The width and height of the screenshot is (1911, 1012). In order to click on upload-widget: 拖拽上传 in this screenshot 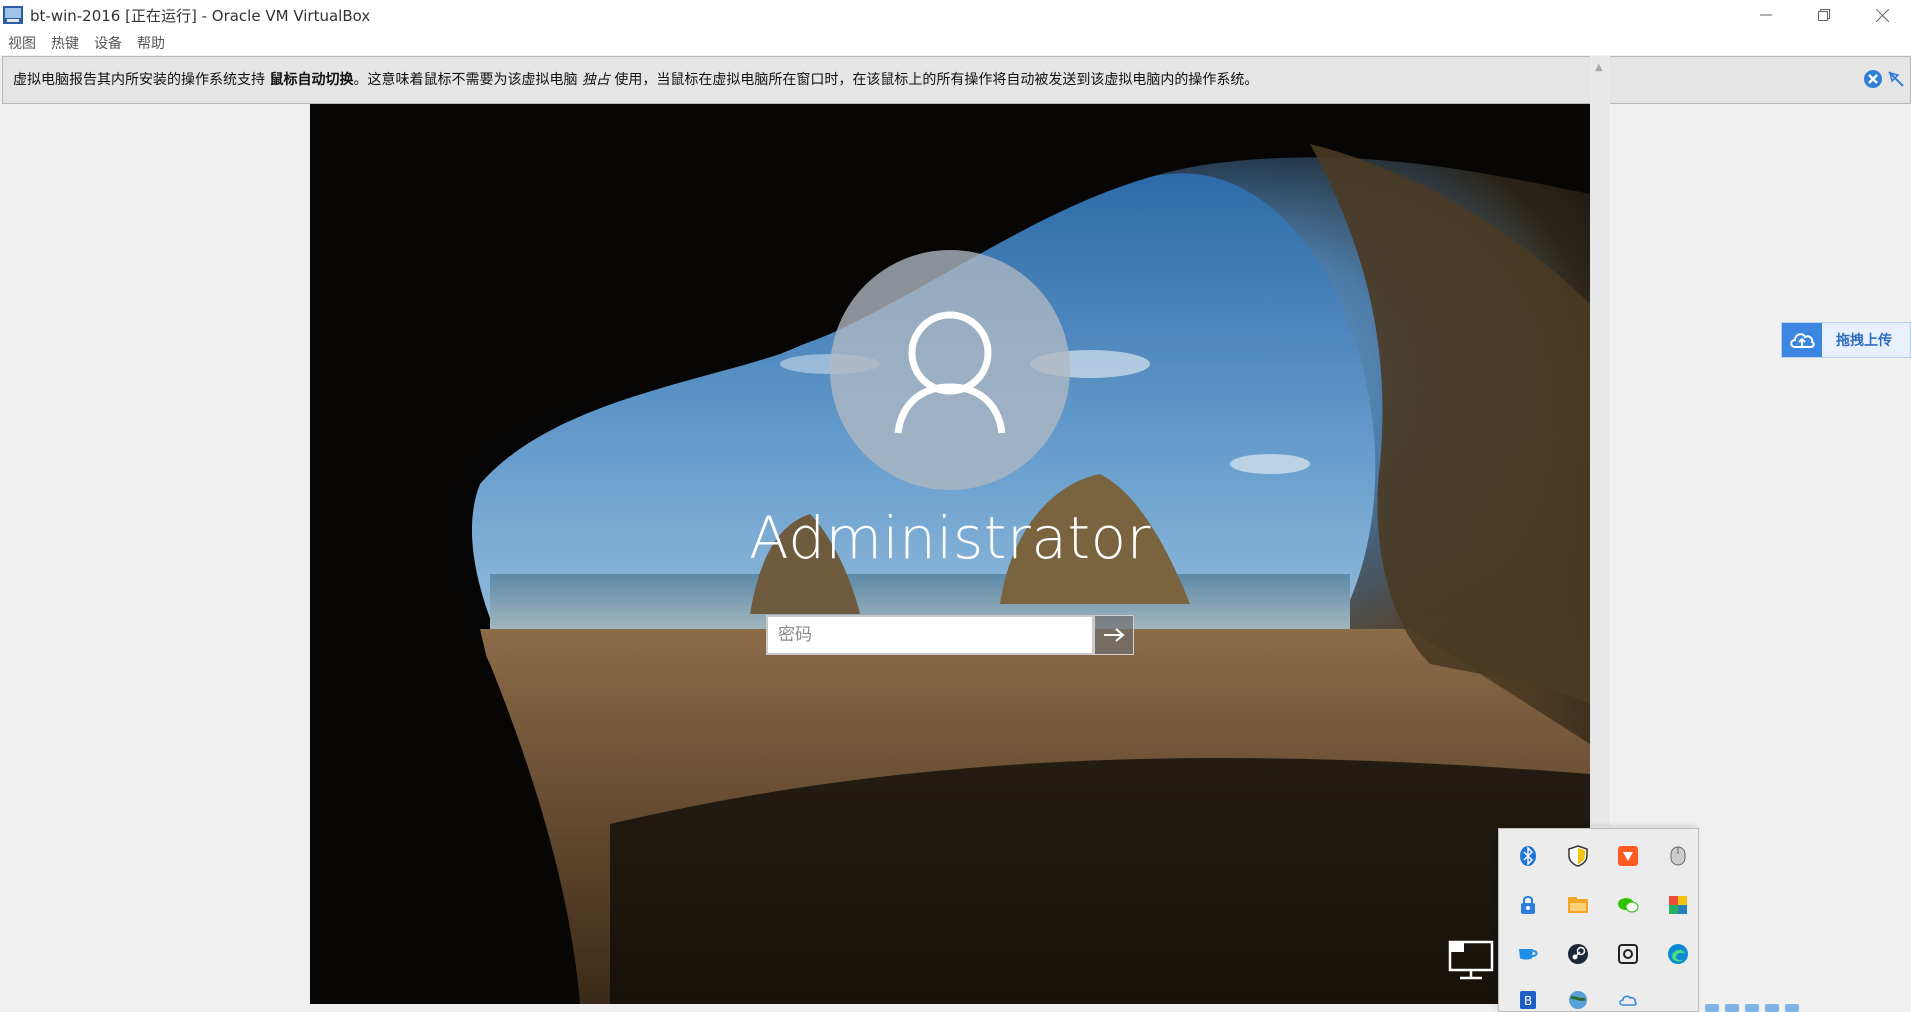, I will do `click(1846, 340)`.